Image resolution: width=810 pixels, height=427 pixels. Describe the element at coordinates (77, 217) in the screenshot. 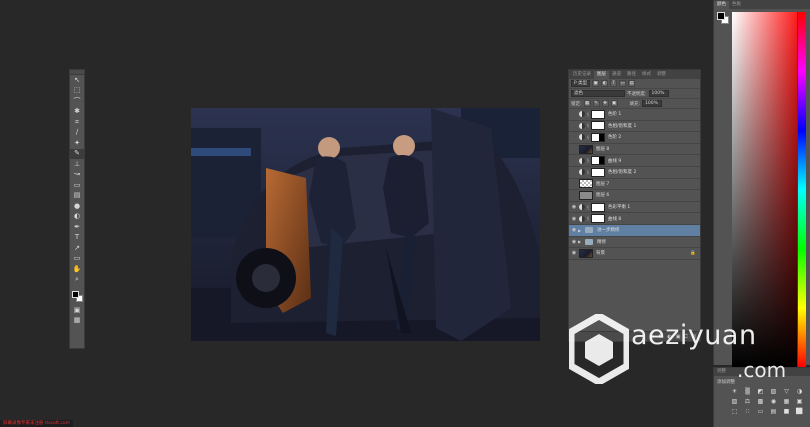

I see `dodge-tool-icon: ◐` at that location.